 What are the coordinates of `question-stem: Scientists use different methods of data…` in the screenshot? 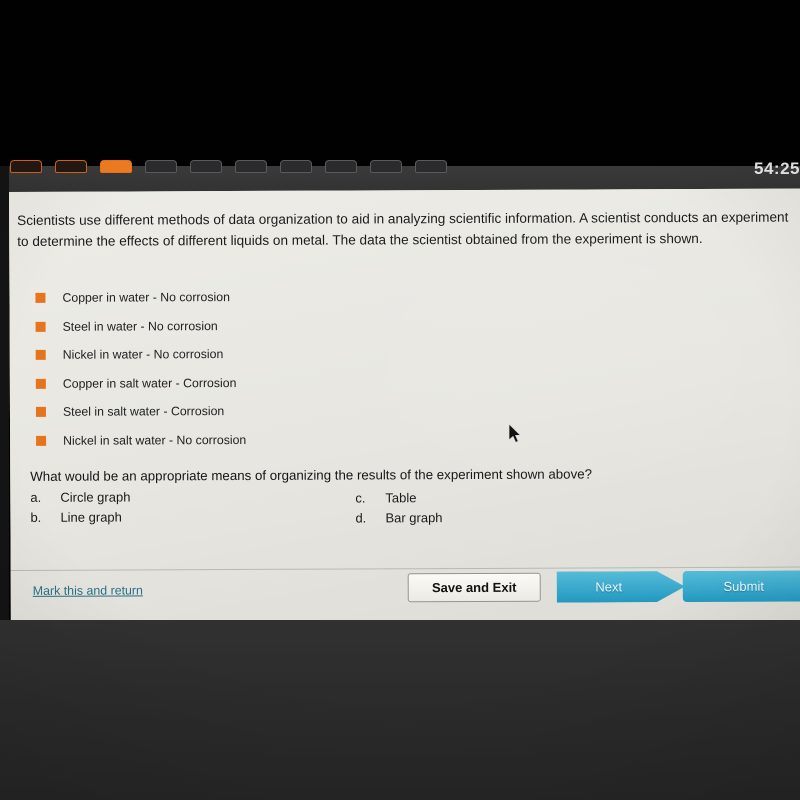 It's located at (403, 229).